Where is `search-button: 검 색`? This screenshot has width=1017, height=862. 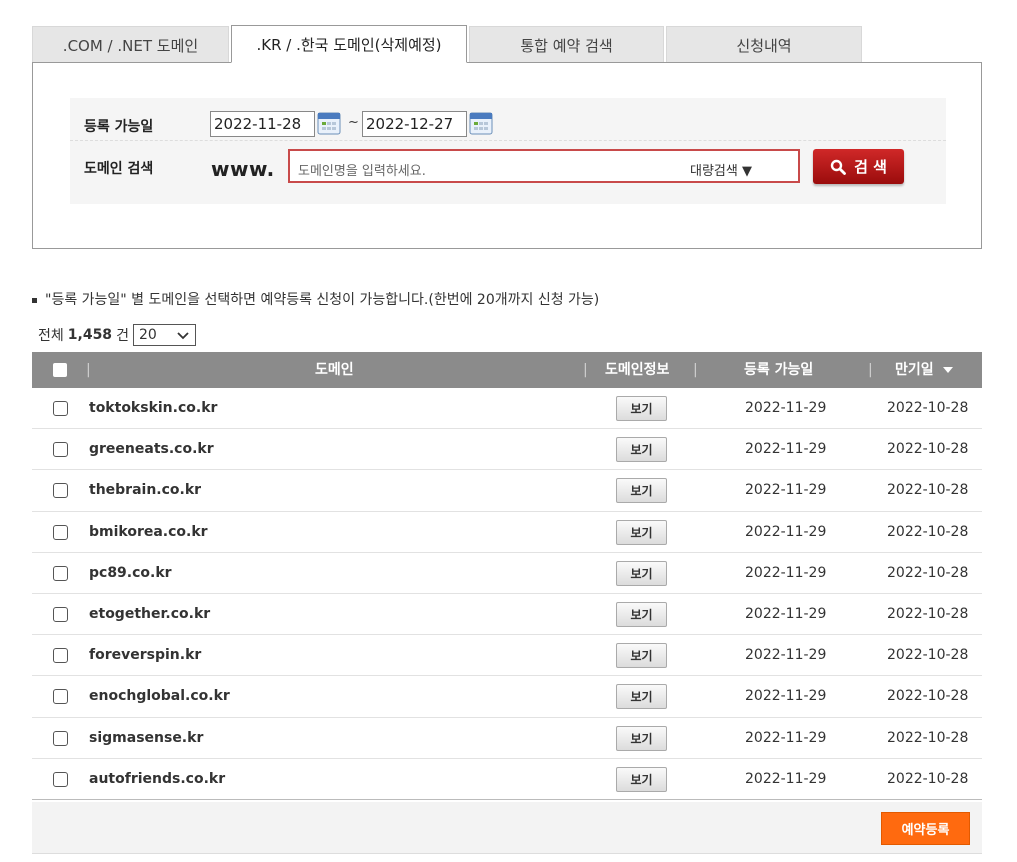
search-button: 검 색 is located at coordinates (858, 166).